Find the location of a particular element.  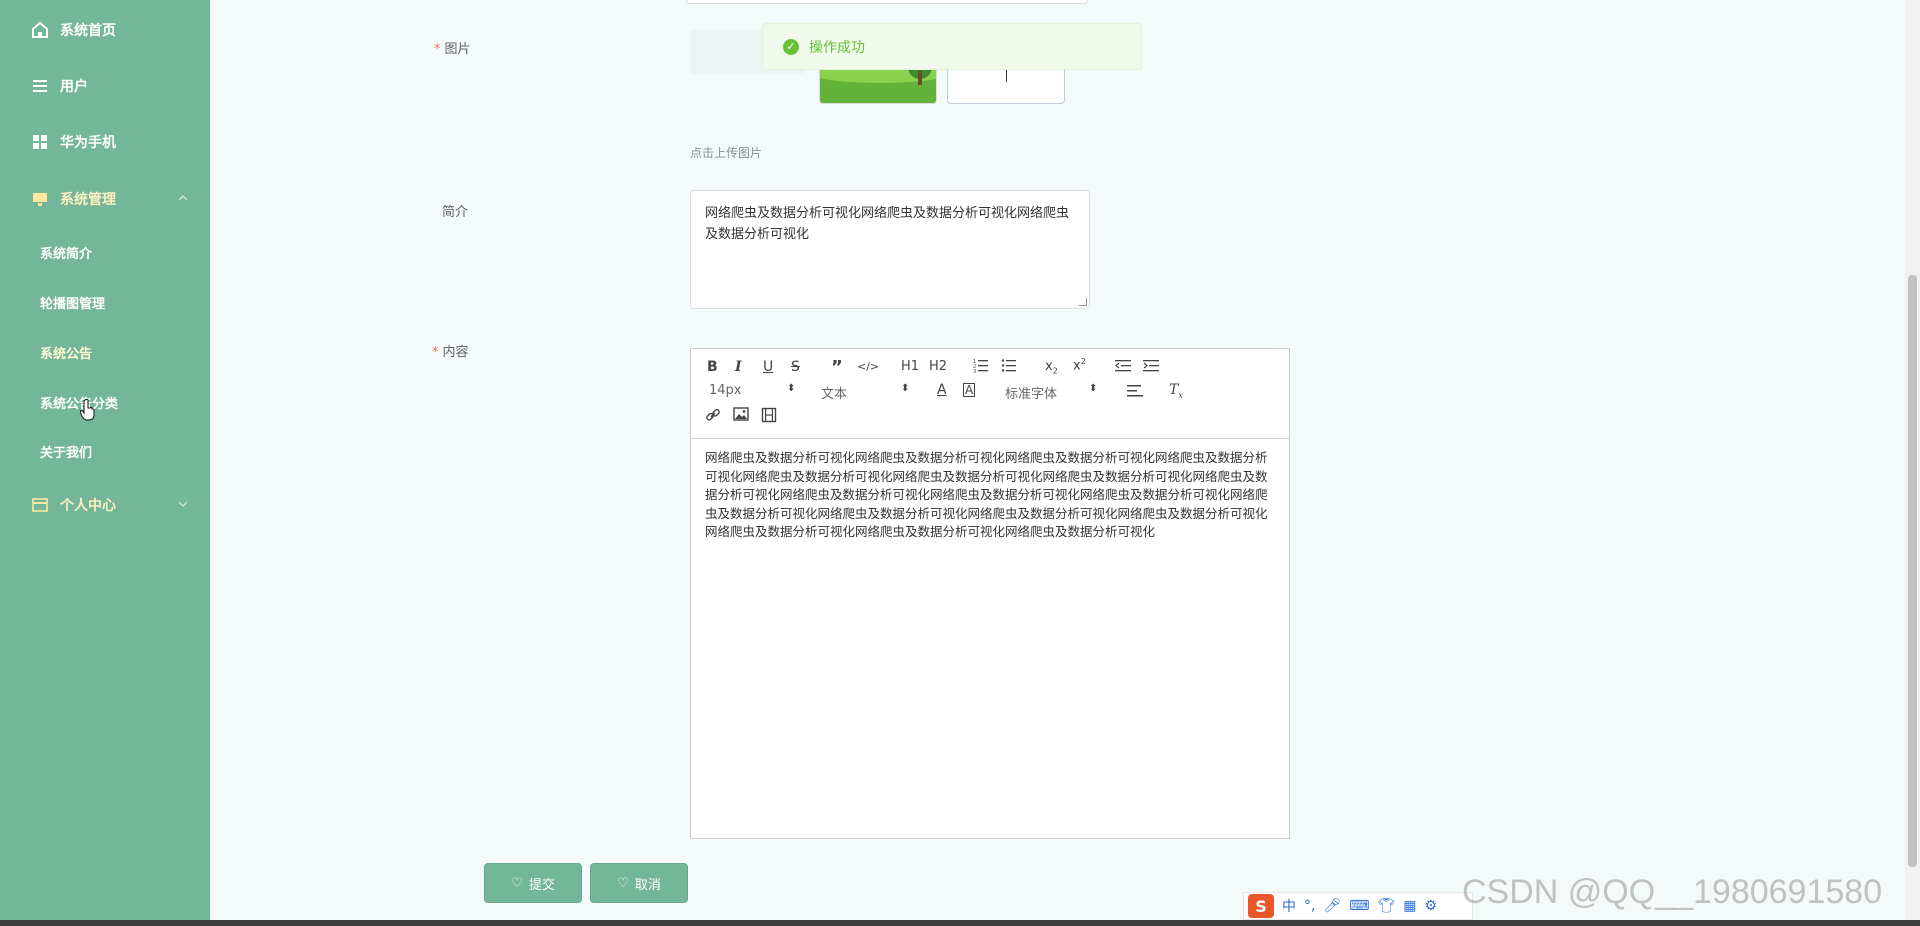

sidebar-item-label: 个人中心 is located at coordinates (88, 506).